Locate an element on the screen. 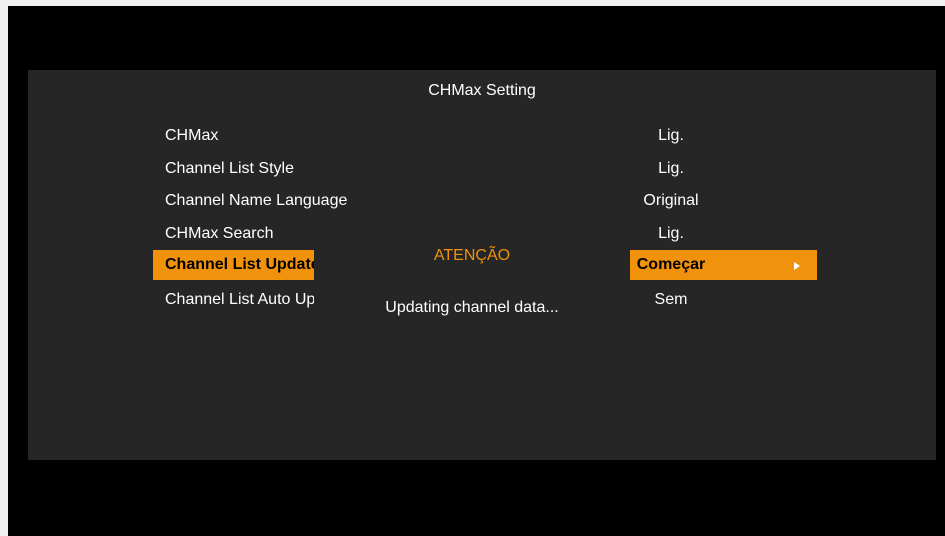  menu-item-chmax: CHMax Lig. is located at coordinates (482, 137).